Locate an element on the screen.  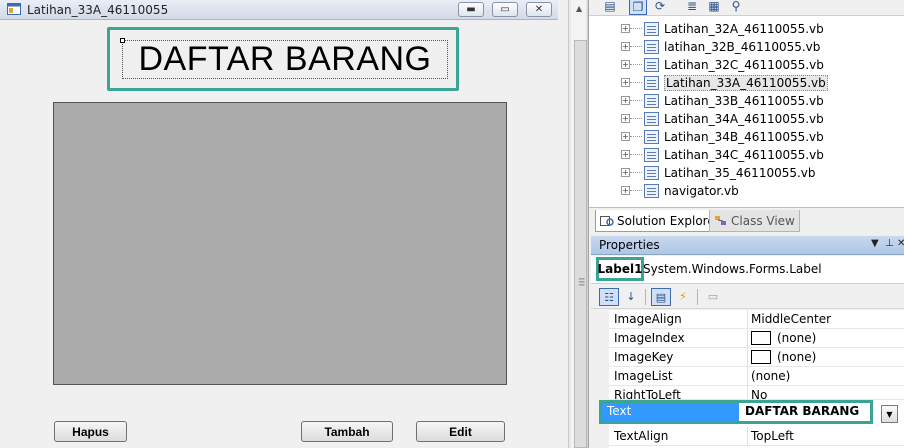
refresh-icon: ⟳ is located at coordinates (660, 7).